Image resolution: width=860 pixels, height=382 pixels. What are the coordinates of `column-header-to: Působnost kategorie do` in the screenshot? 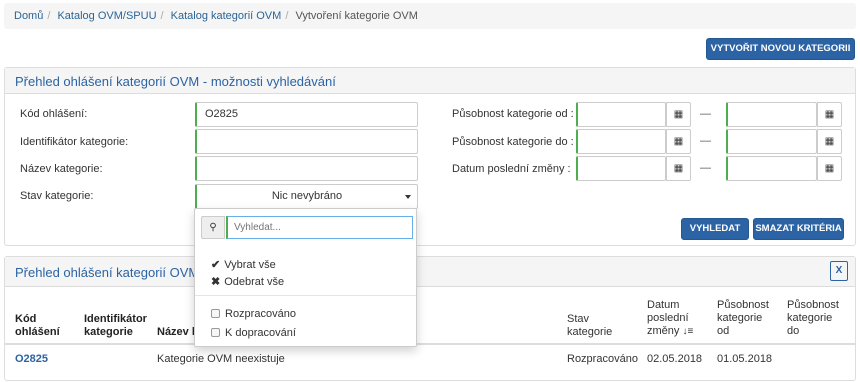 It's located at (813, 318).